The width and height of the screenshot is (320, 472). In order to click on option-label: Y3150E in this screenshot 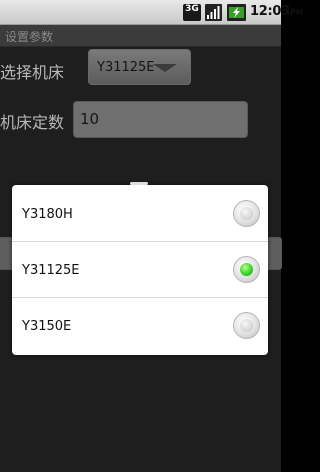, I will do `click(47, 326)`.